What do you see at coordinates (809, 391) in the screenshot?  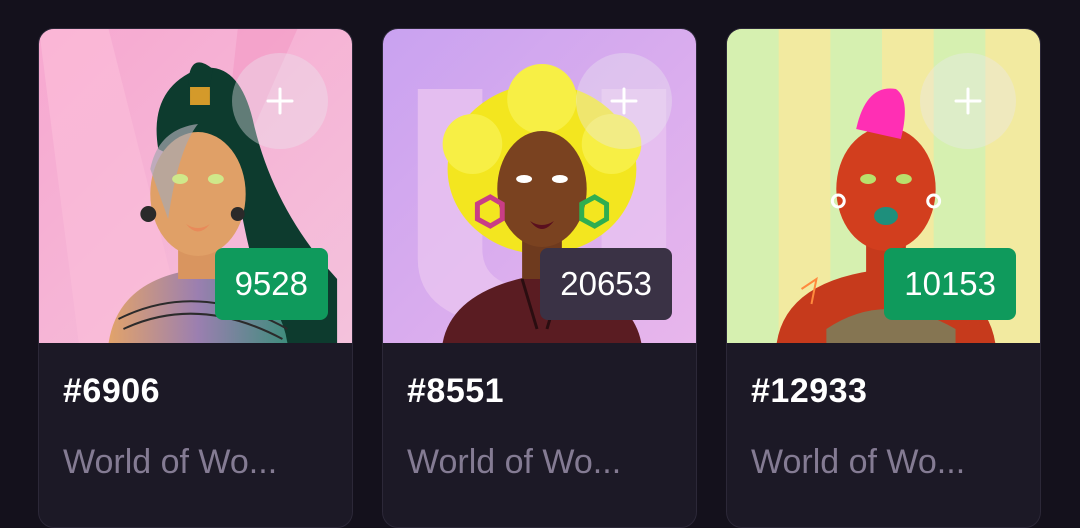 I see `token-id: #12933` at bounding box center [809, 391].